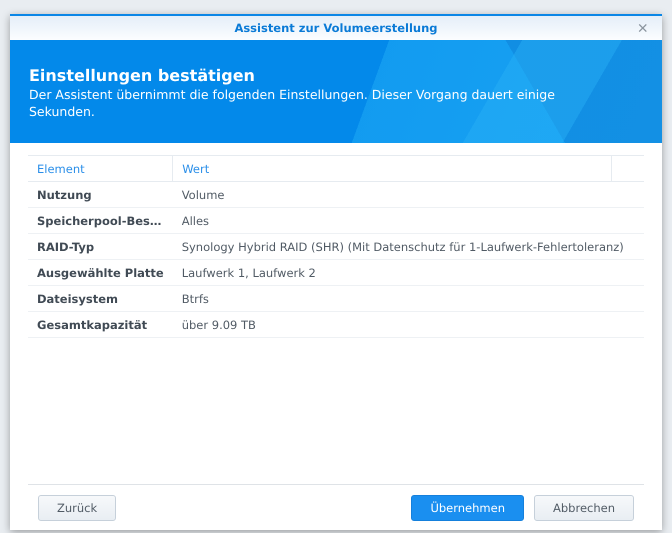 The height and width of the screenshot is (533, 672). What do you see at coordinates (408, 273) in the screenshot?
I see `table-cell: Laufwerk 1, Laufwerk 2` at bounding box center [408, 273].